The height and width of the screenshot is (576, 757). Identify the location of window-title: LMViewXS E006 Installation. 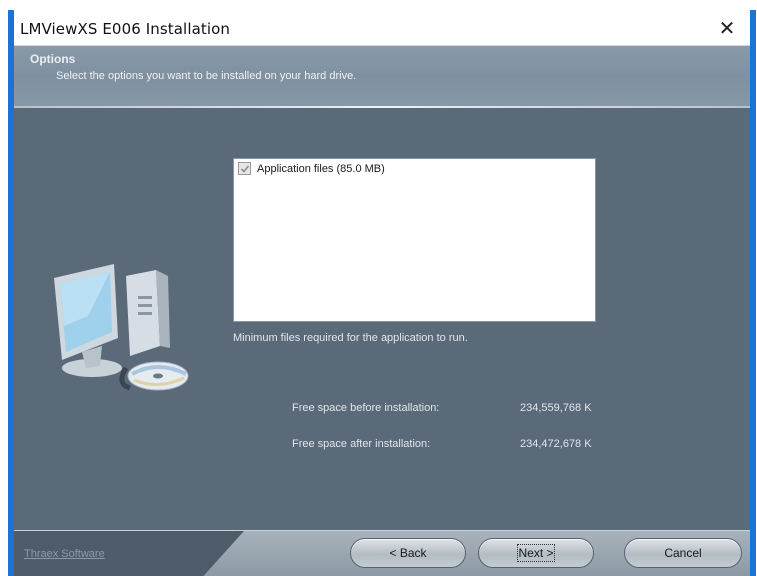
(125, 29).